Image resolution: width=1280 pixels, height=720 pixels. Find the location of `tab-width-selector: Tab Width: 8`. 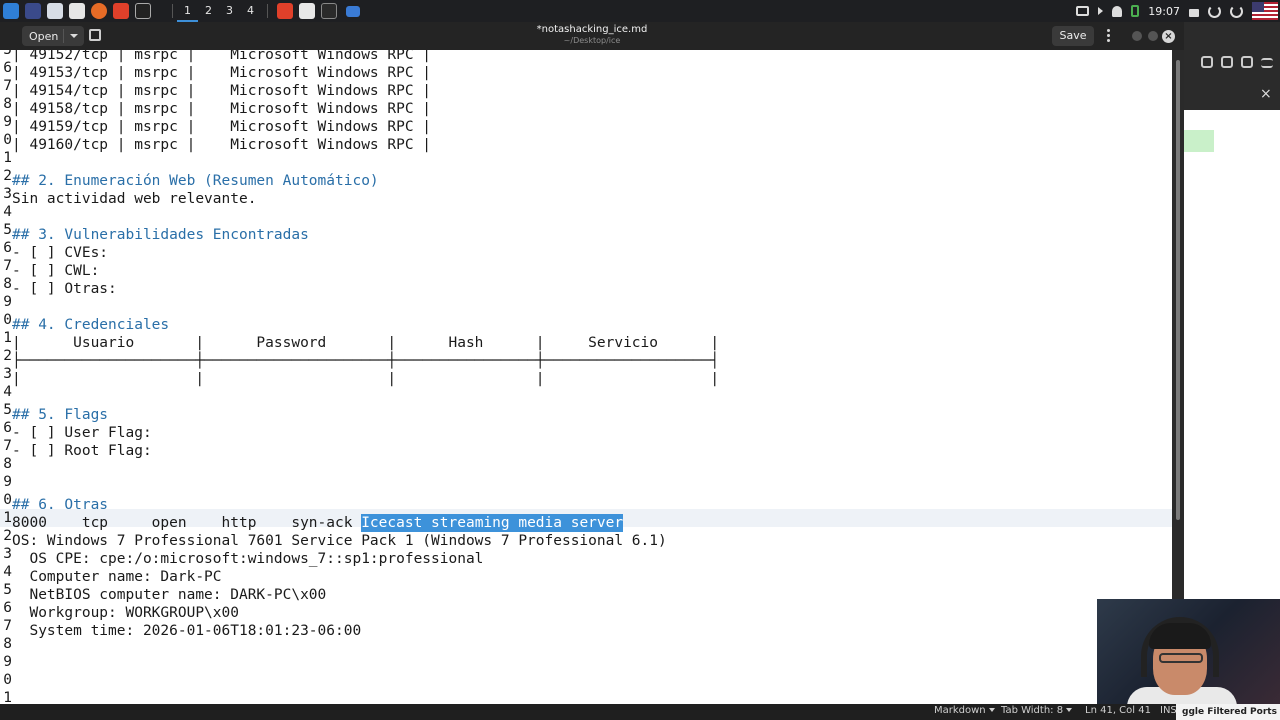

tab-width-selector: Tab Width: 8 is located at coordinates (1037, 710).